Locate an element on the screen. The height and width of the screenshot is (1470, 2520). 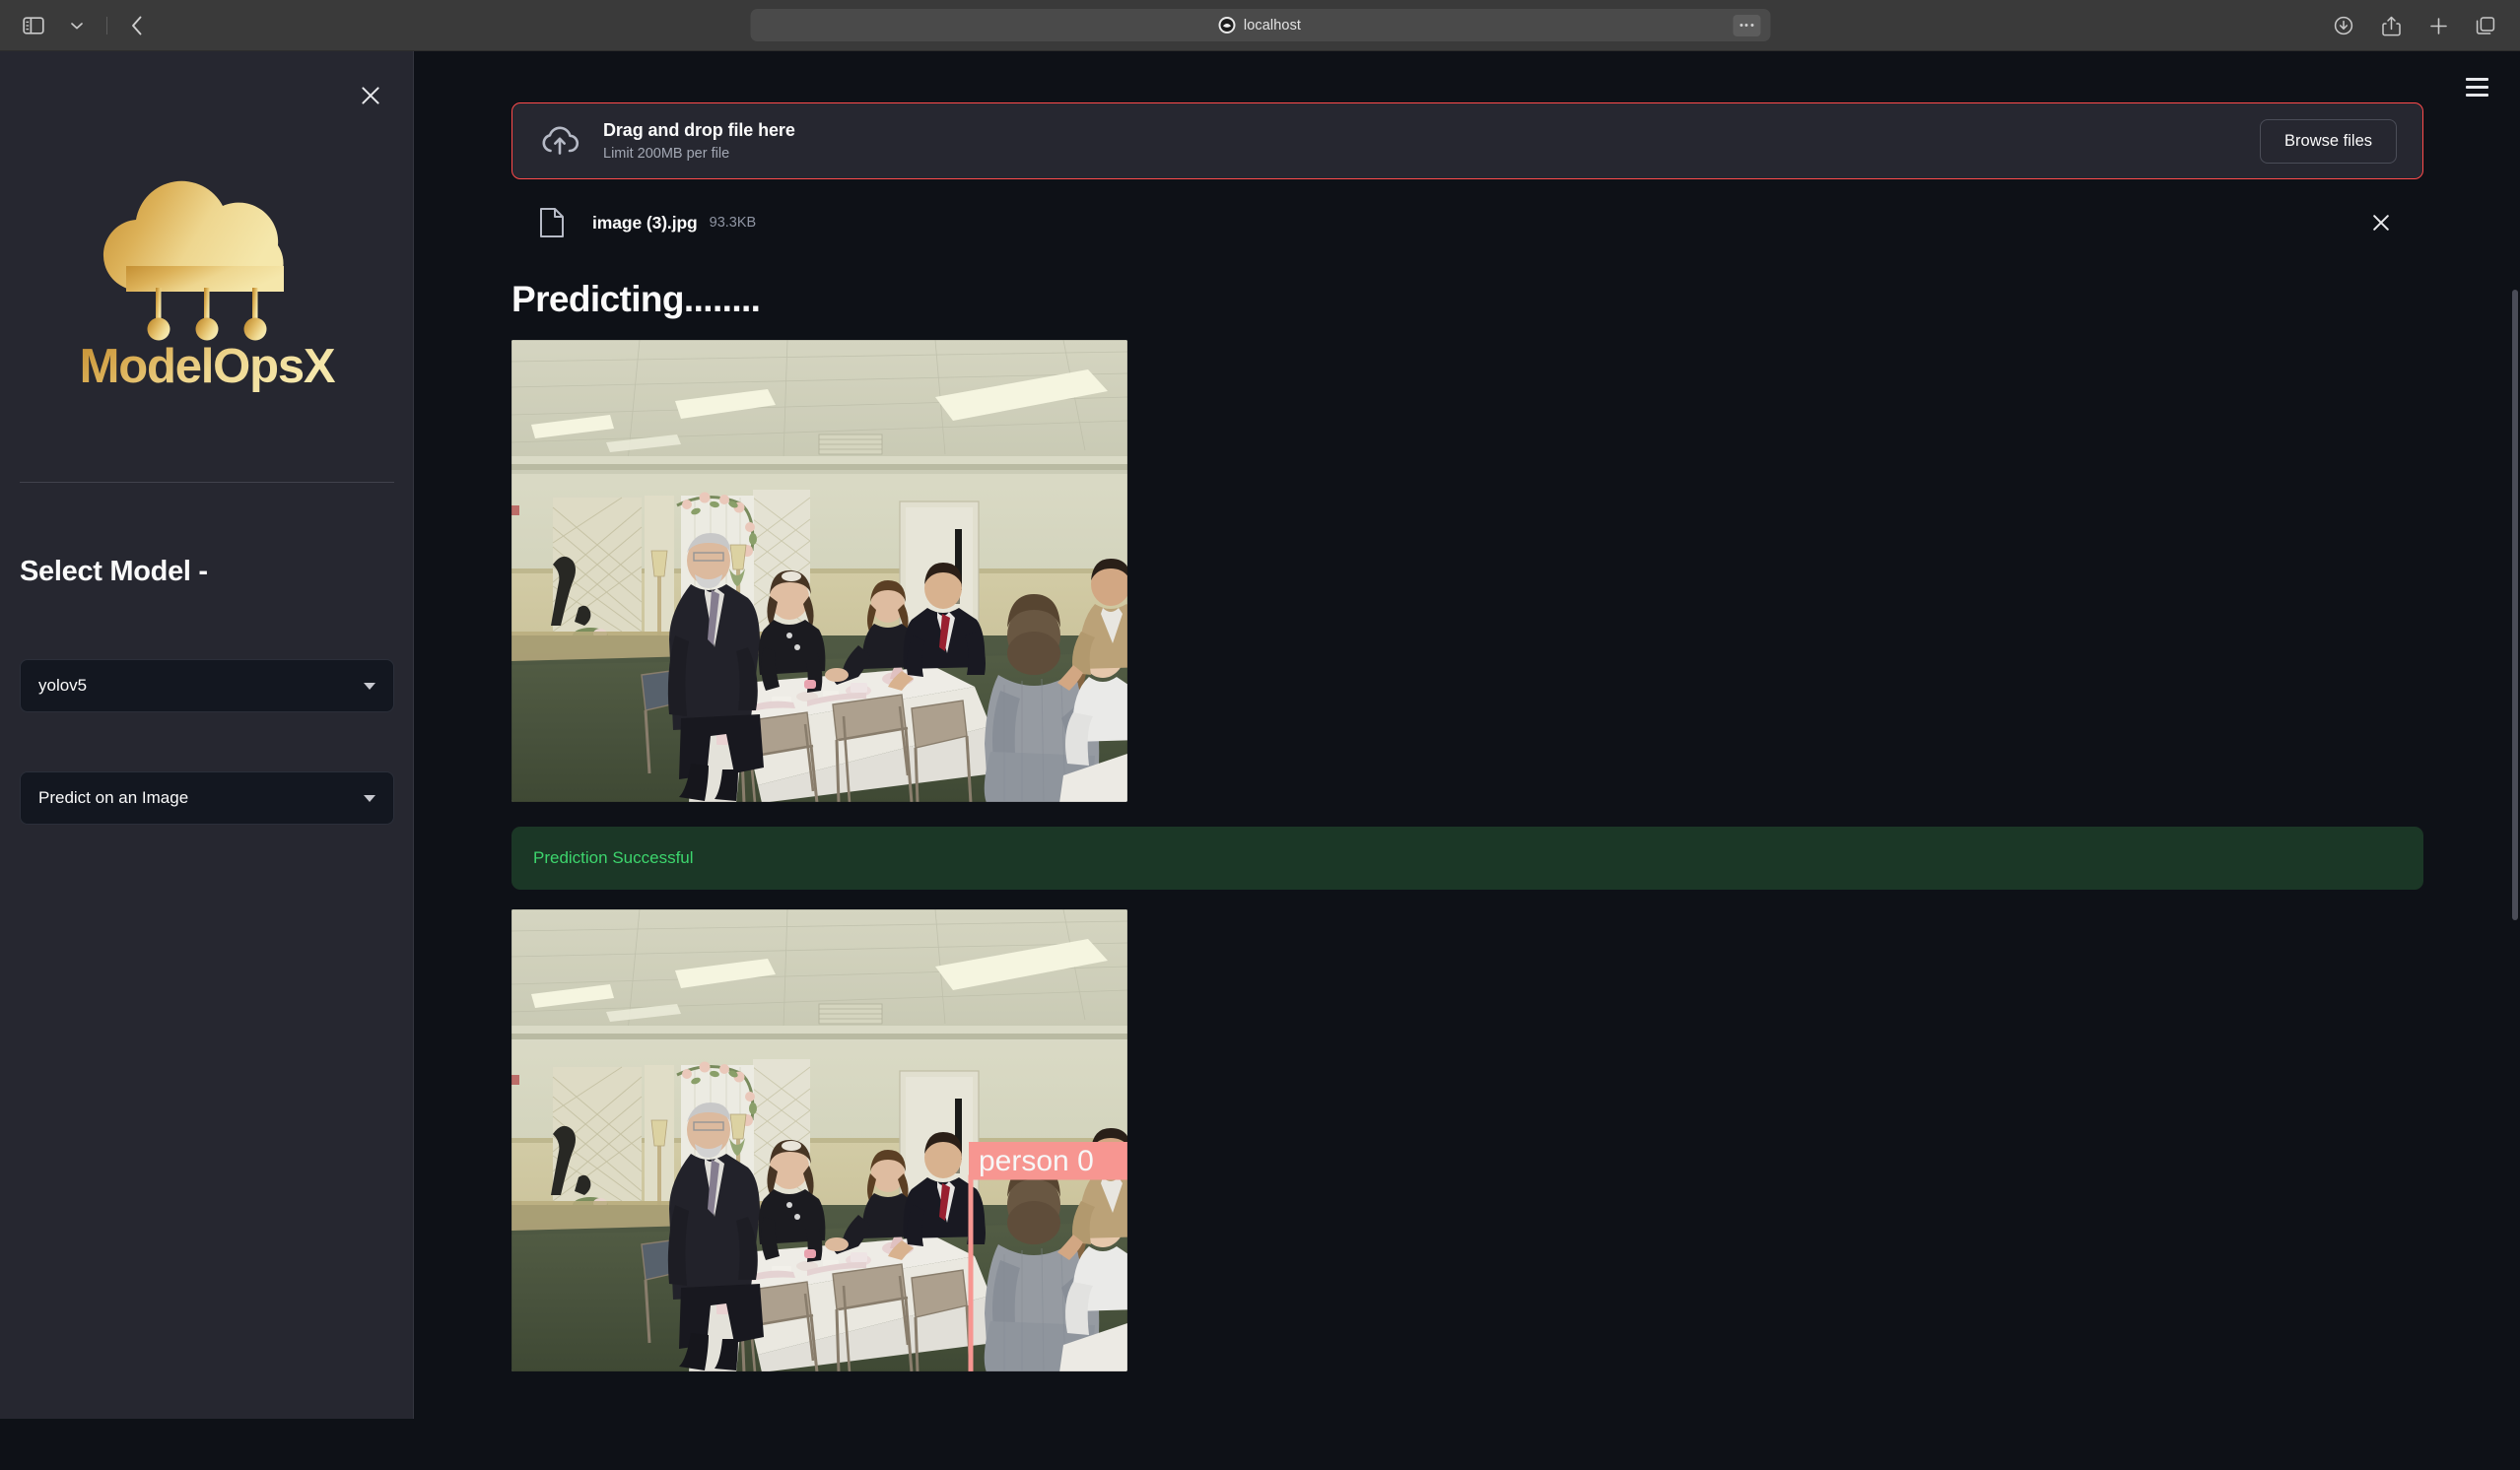
cloud-nodes-logo-icon: ModelOpsX is located at coordinates (208, 286).